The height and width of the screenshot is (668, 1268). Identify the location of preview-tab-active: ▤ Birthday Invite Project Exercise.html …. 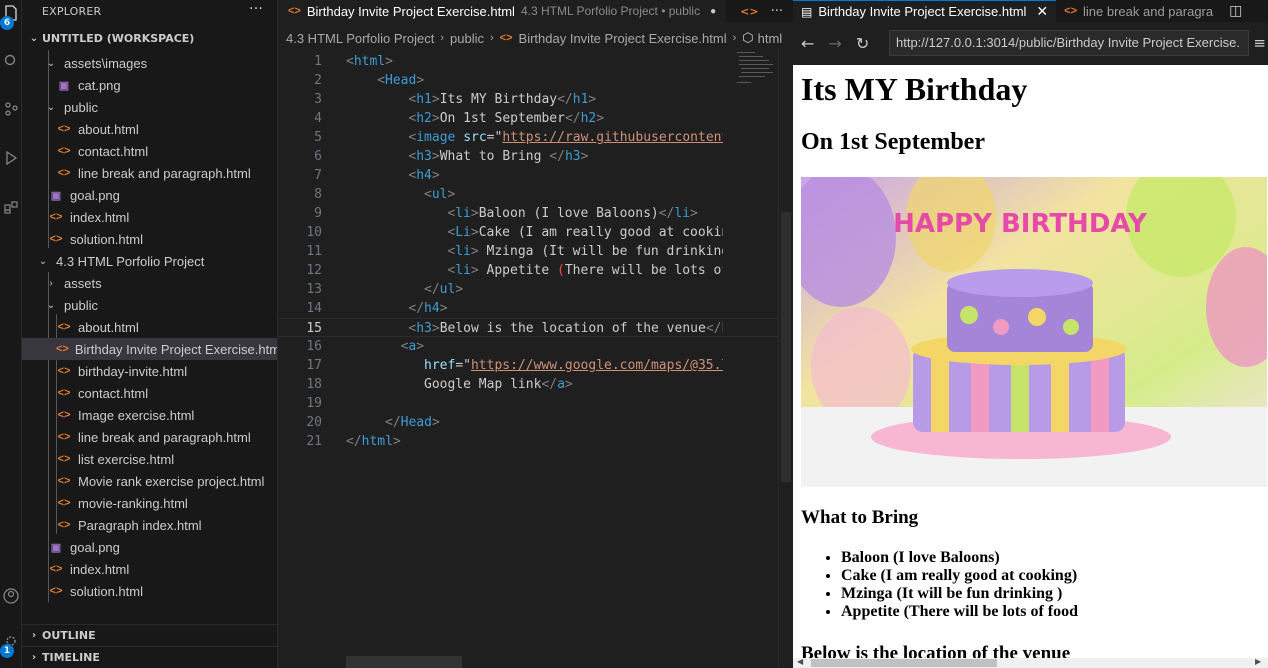
(925, 11).